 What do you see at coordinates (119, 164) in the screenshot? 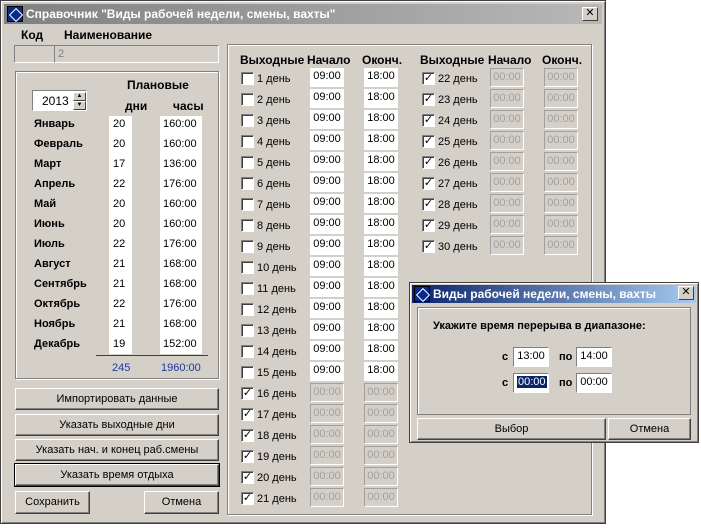
I see `month-days: 17` at bounding box center [119, 164].